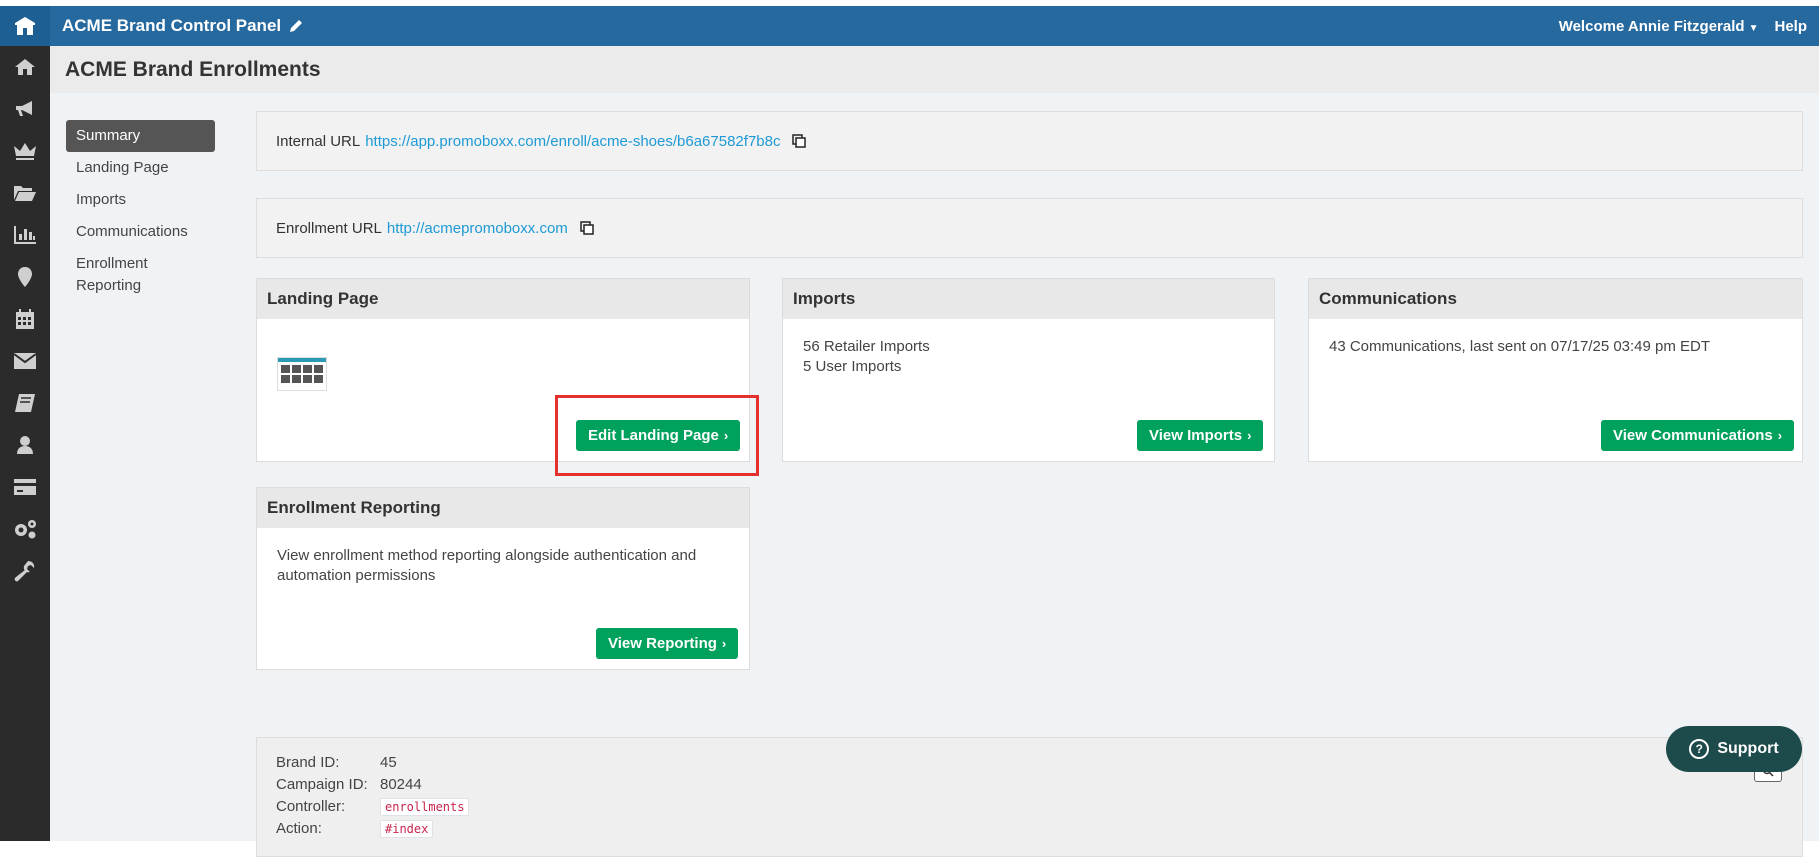  I want to click on wrench-icon, so click(25, 571).